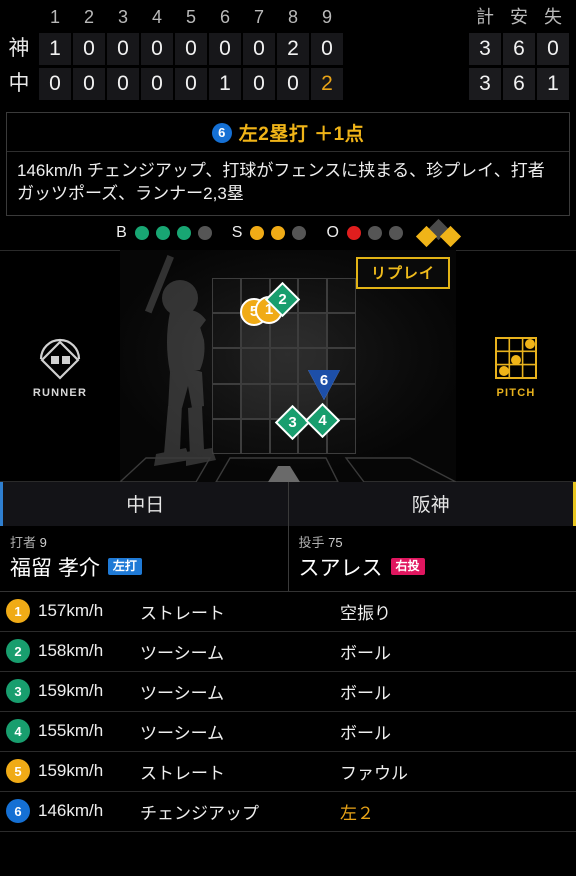 Image resolution: width=576 pixels, height=876 pixels. What do you see at coordinates (485, 17) in the screenshot?
I see `total-header: 計` at bounding box center [485, 17].